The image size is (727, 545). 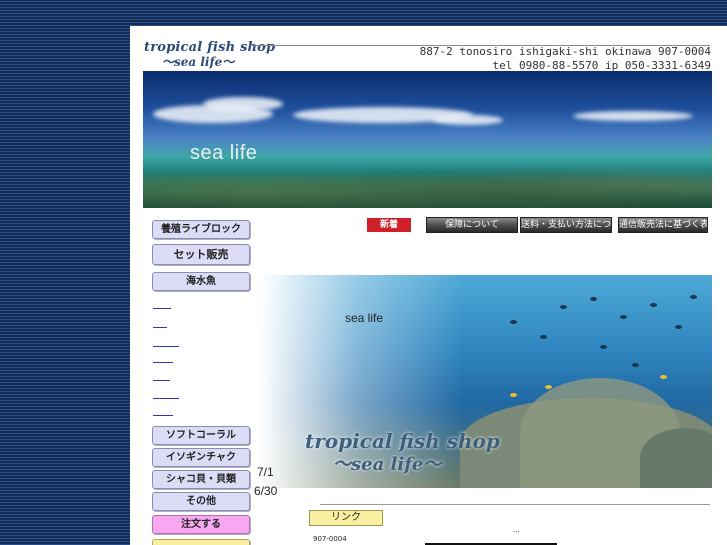 I want to click on menu-others: その他, so click(x=201, y=501).